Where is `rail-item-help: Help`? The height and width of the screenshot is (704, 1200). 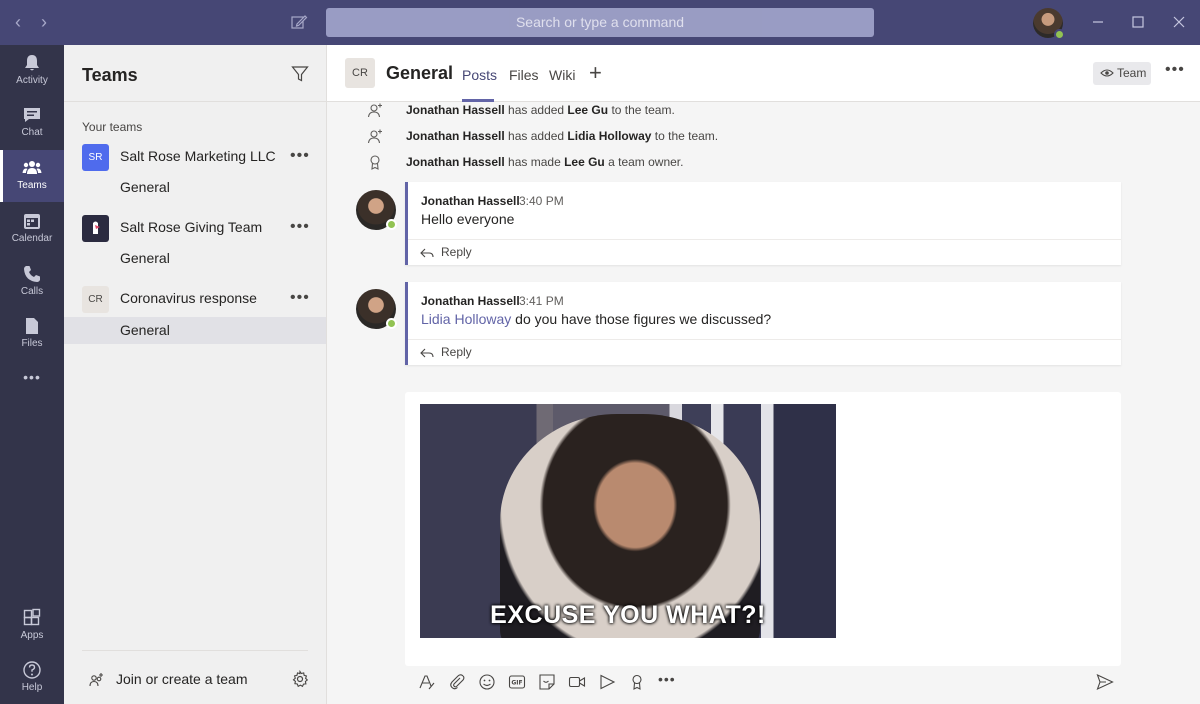
rail-item-help: Help is located at coordinates (32, 678).